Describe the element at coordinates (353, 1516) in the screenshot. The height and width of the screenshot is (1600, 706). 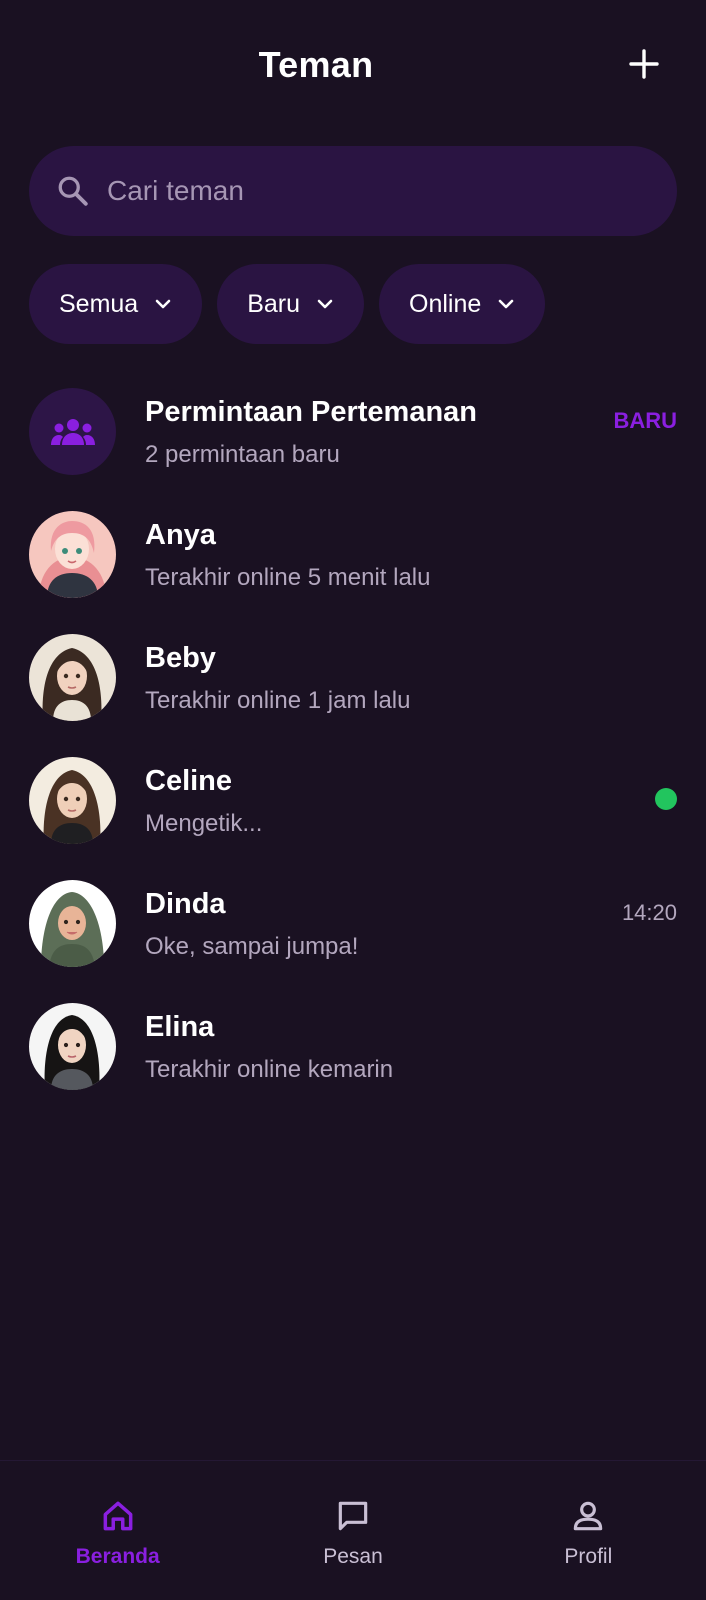
I see `chat-icon` at that location.